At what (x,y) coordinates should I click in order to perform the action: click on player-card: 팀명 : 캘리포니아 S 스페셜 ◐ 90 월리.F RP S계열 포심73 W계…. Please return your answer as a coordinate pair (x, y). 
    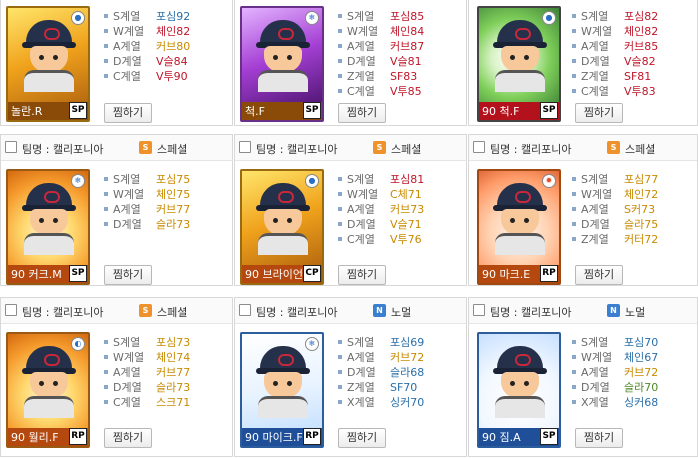
    Looking at the image, I should click on (116, 377).